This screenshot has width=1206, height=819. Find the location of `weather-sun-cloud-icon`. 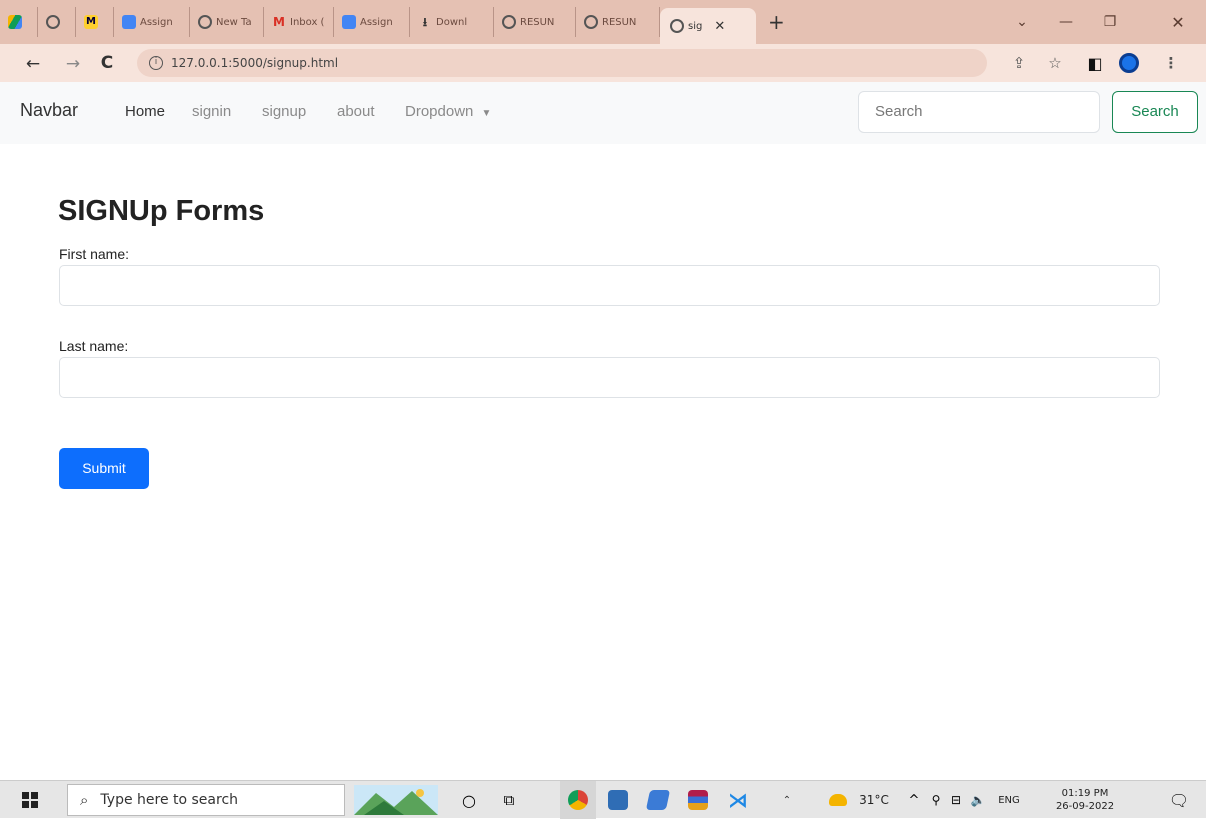

weather-sun-cloud-icon is located at coordinates (838, 800).